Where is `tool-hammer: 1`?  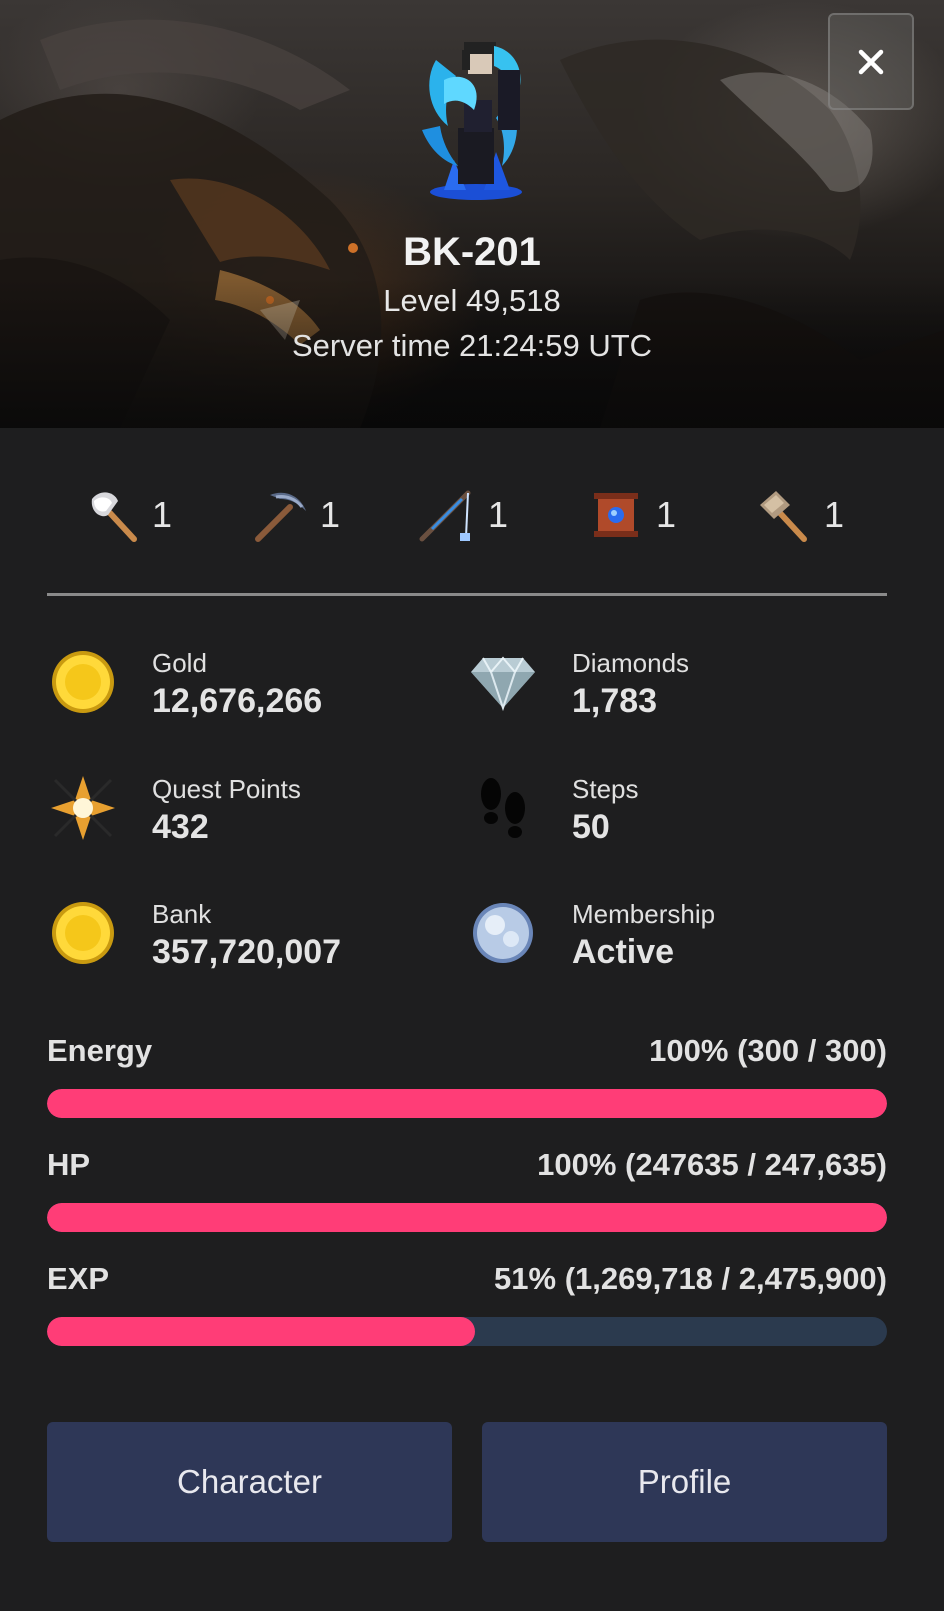 tool-hammer: 1 is located at coordinates (799, 515).